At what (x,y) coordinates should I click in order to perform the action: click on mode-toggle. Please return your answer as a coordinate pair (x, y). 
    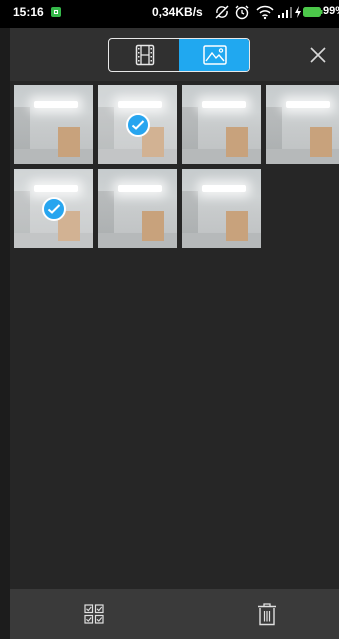
    Looking at the image, I should click on (179, 55).